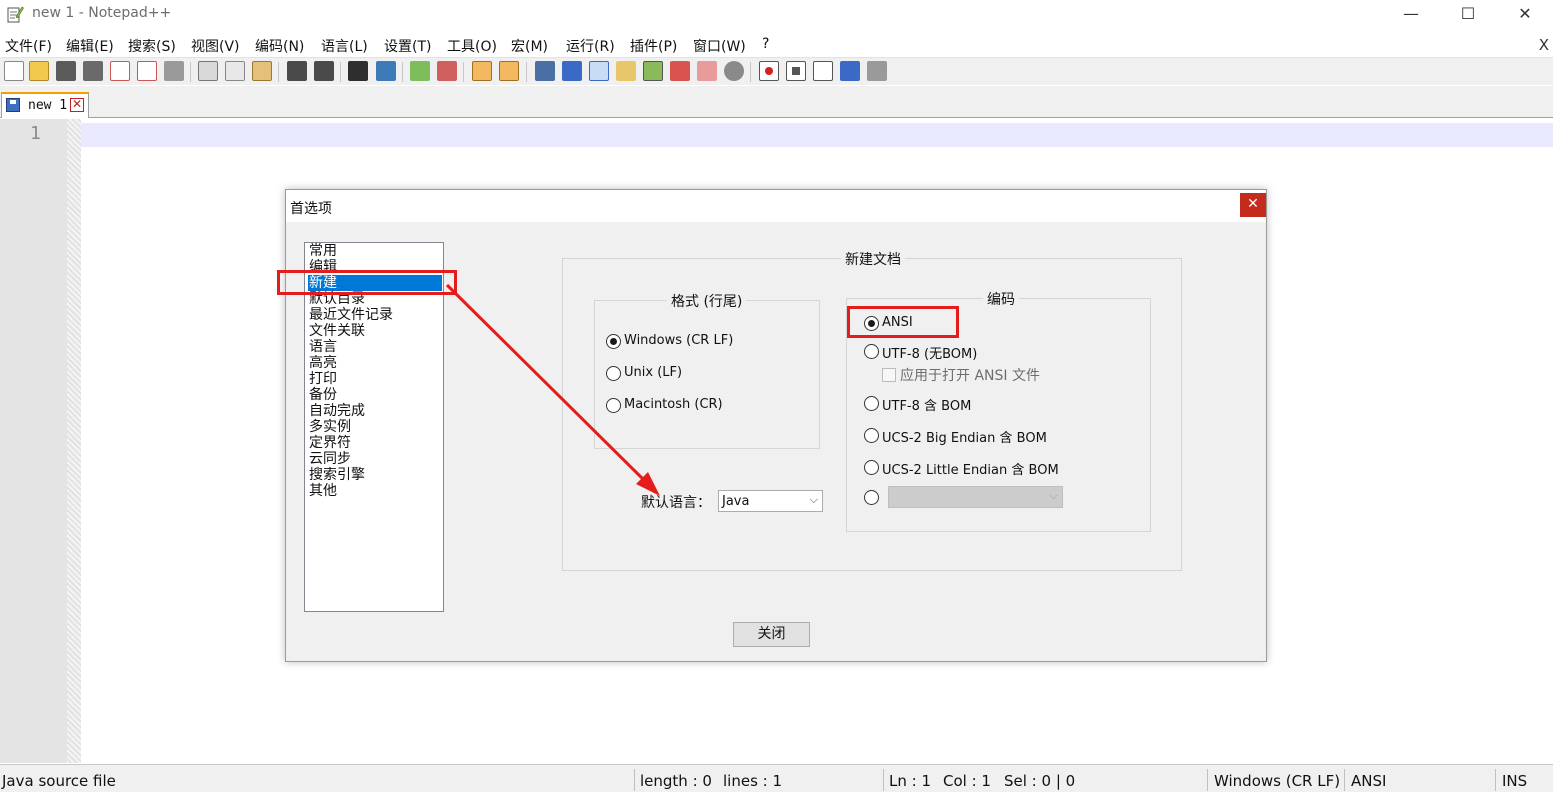 This screenshot has width=1553, height=792. What do you see at coordinates (152, 46) in the screenshot?
I see `menu-search: 搜索(S)` at bounding box center [152, 46].